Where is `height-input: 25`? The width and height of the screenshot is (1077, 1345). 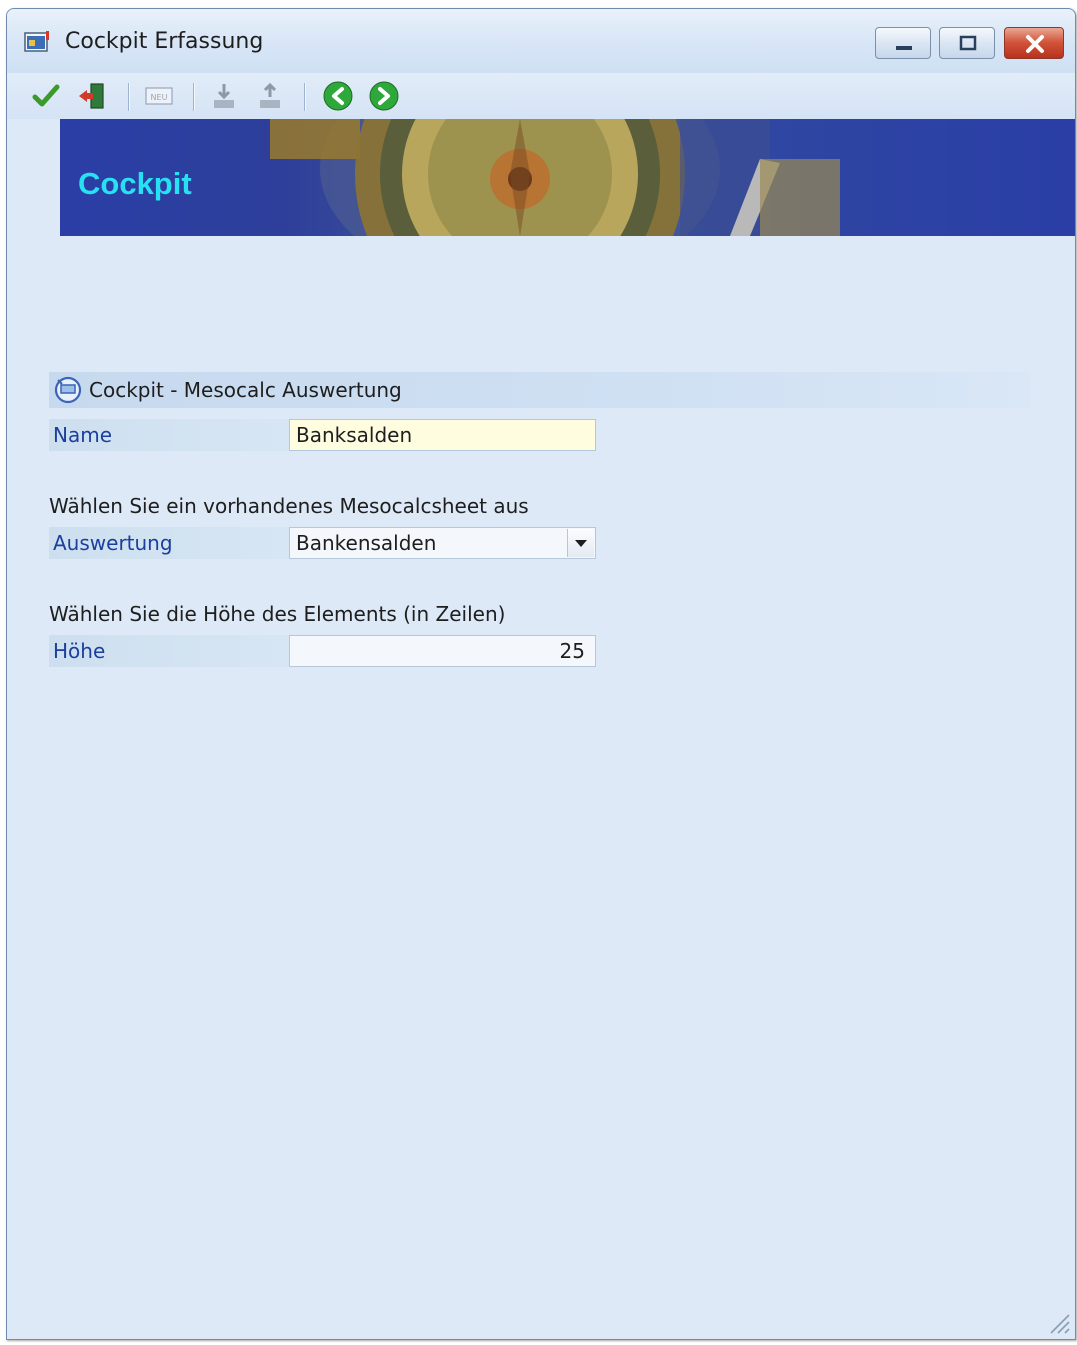 height-input: 25 is located at coordinates (442, 651).